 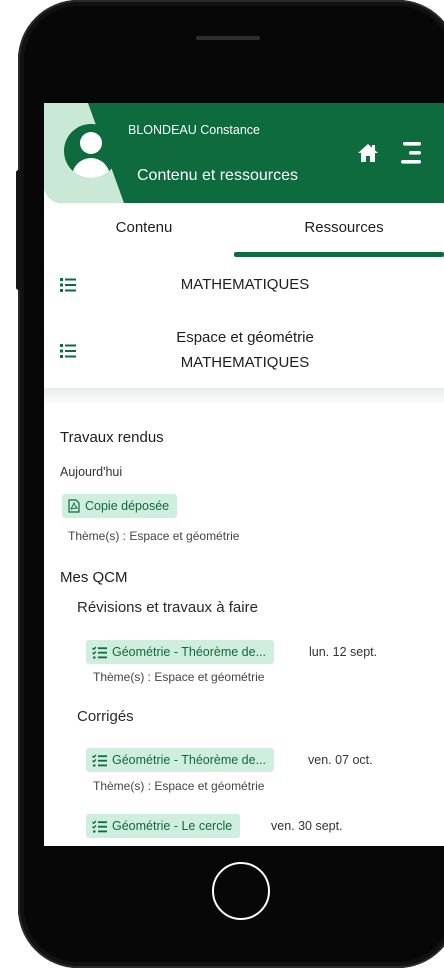 What do you see at coordinates (217, 175) in the screenshot?
I see `page-title: Contenu et ressources` at bounding box center [217, 175].